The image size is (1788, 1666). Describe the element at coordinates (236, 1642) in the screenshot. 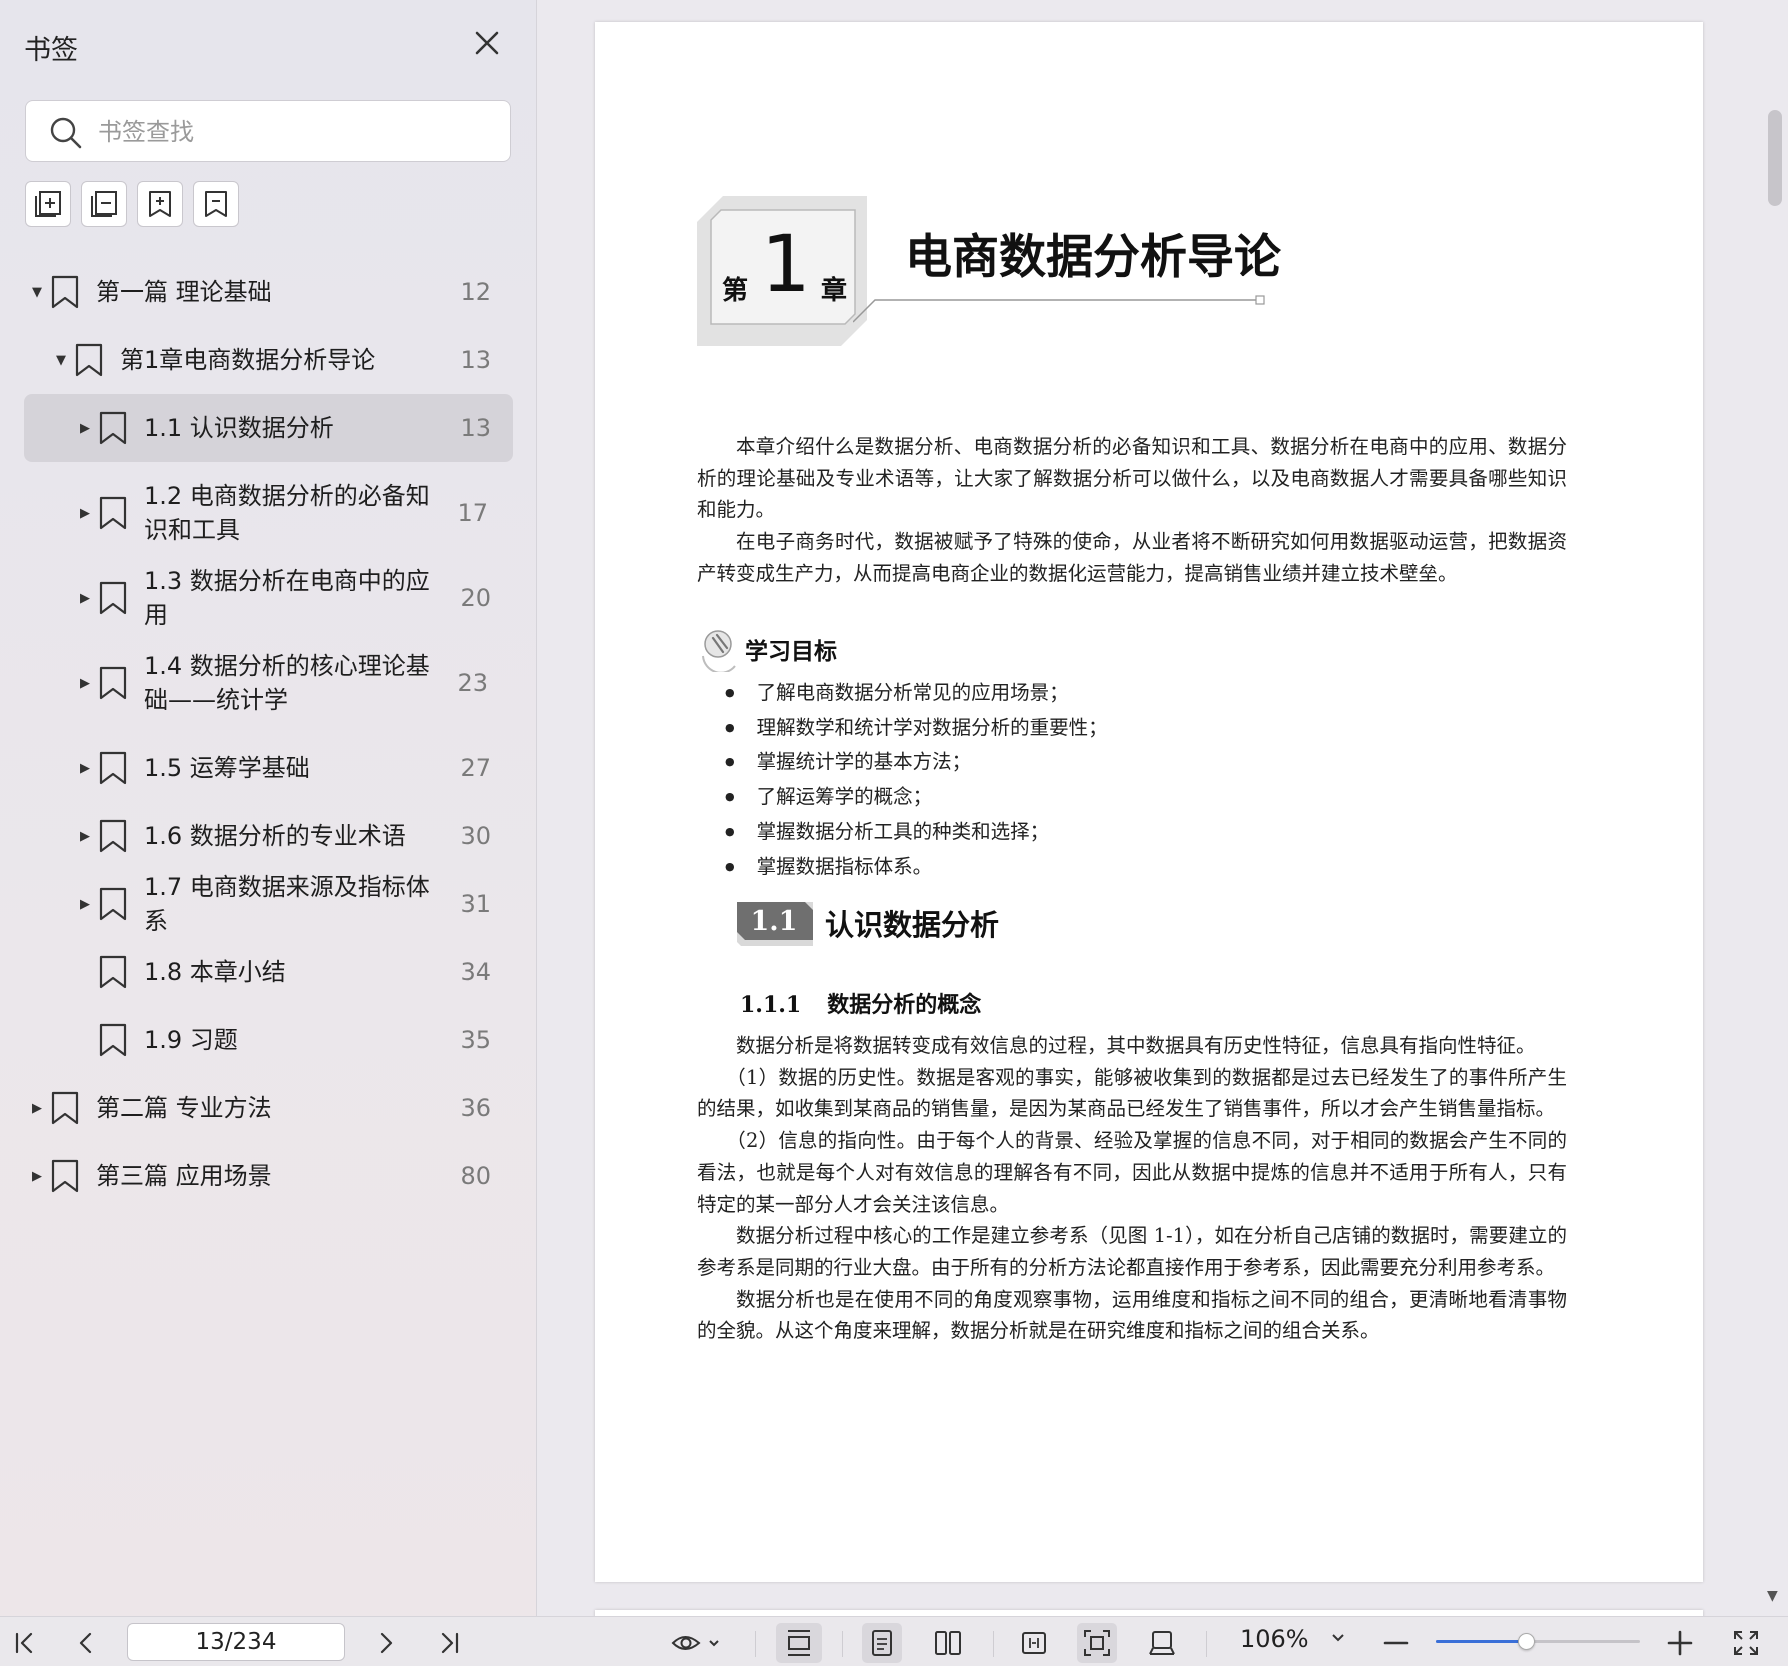

I see `page-number-input` at that location.